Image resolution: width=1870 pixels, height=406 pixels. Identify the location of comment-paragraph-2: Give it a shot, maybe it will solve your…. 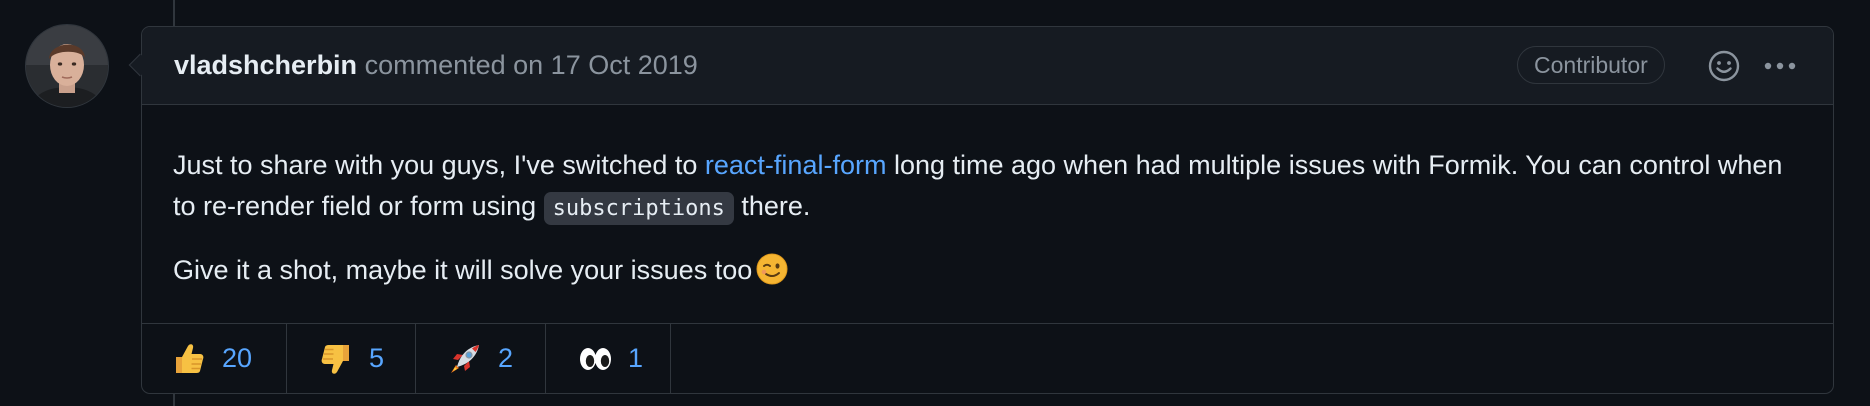
(988, 273).